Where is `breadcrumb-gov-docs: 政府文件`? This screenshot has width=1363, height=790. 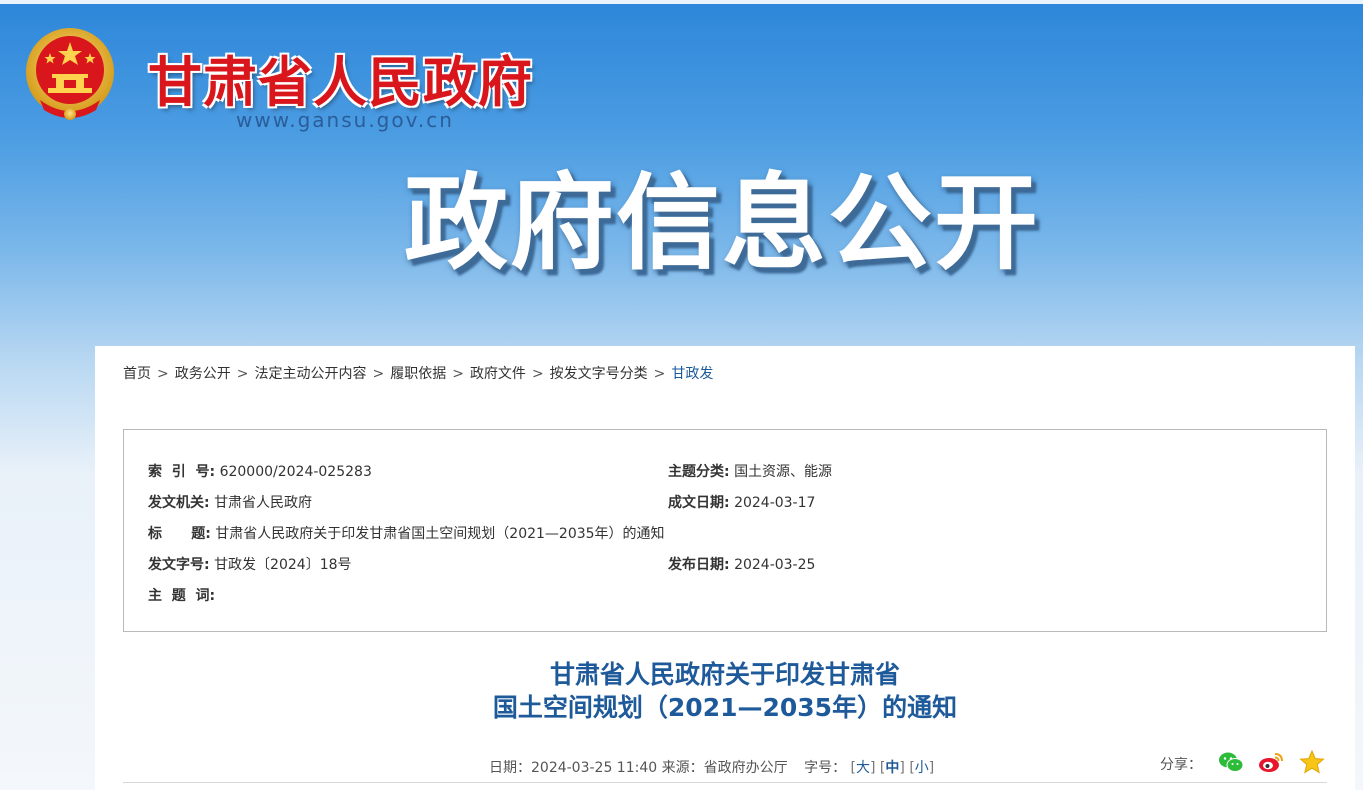 breadcrumb-gov-docs: 政府文件 is located at coordinates (498, 374).